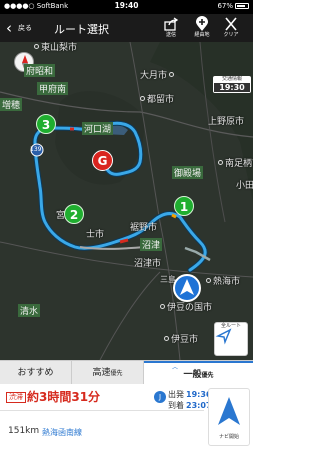 The image size is (320, 450). What do you see at coordinates (188, 172) in the screenshot?
I see `city-label: 御殿場` at bounding box center [188, 172].